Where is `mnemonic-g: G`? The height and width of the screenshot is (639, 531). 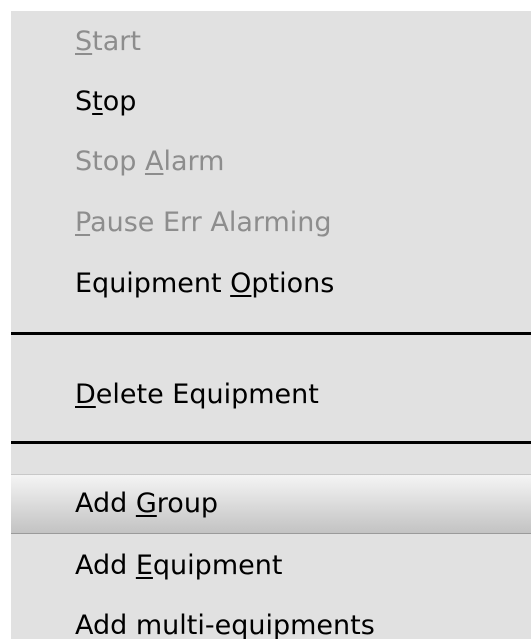 mnemonic-g: G is located at coordinates (146, 503).